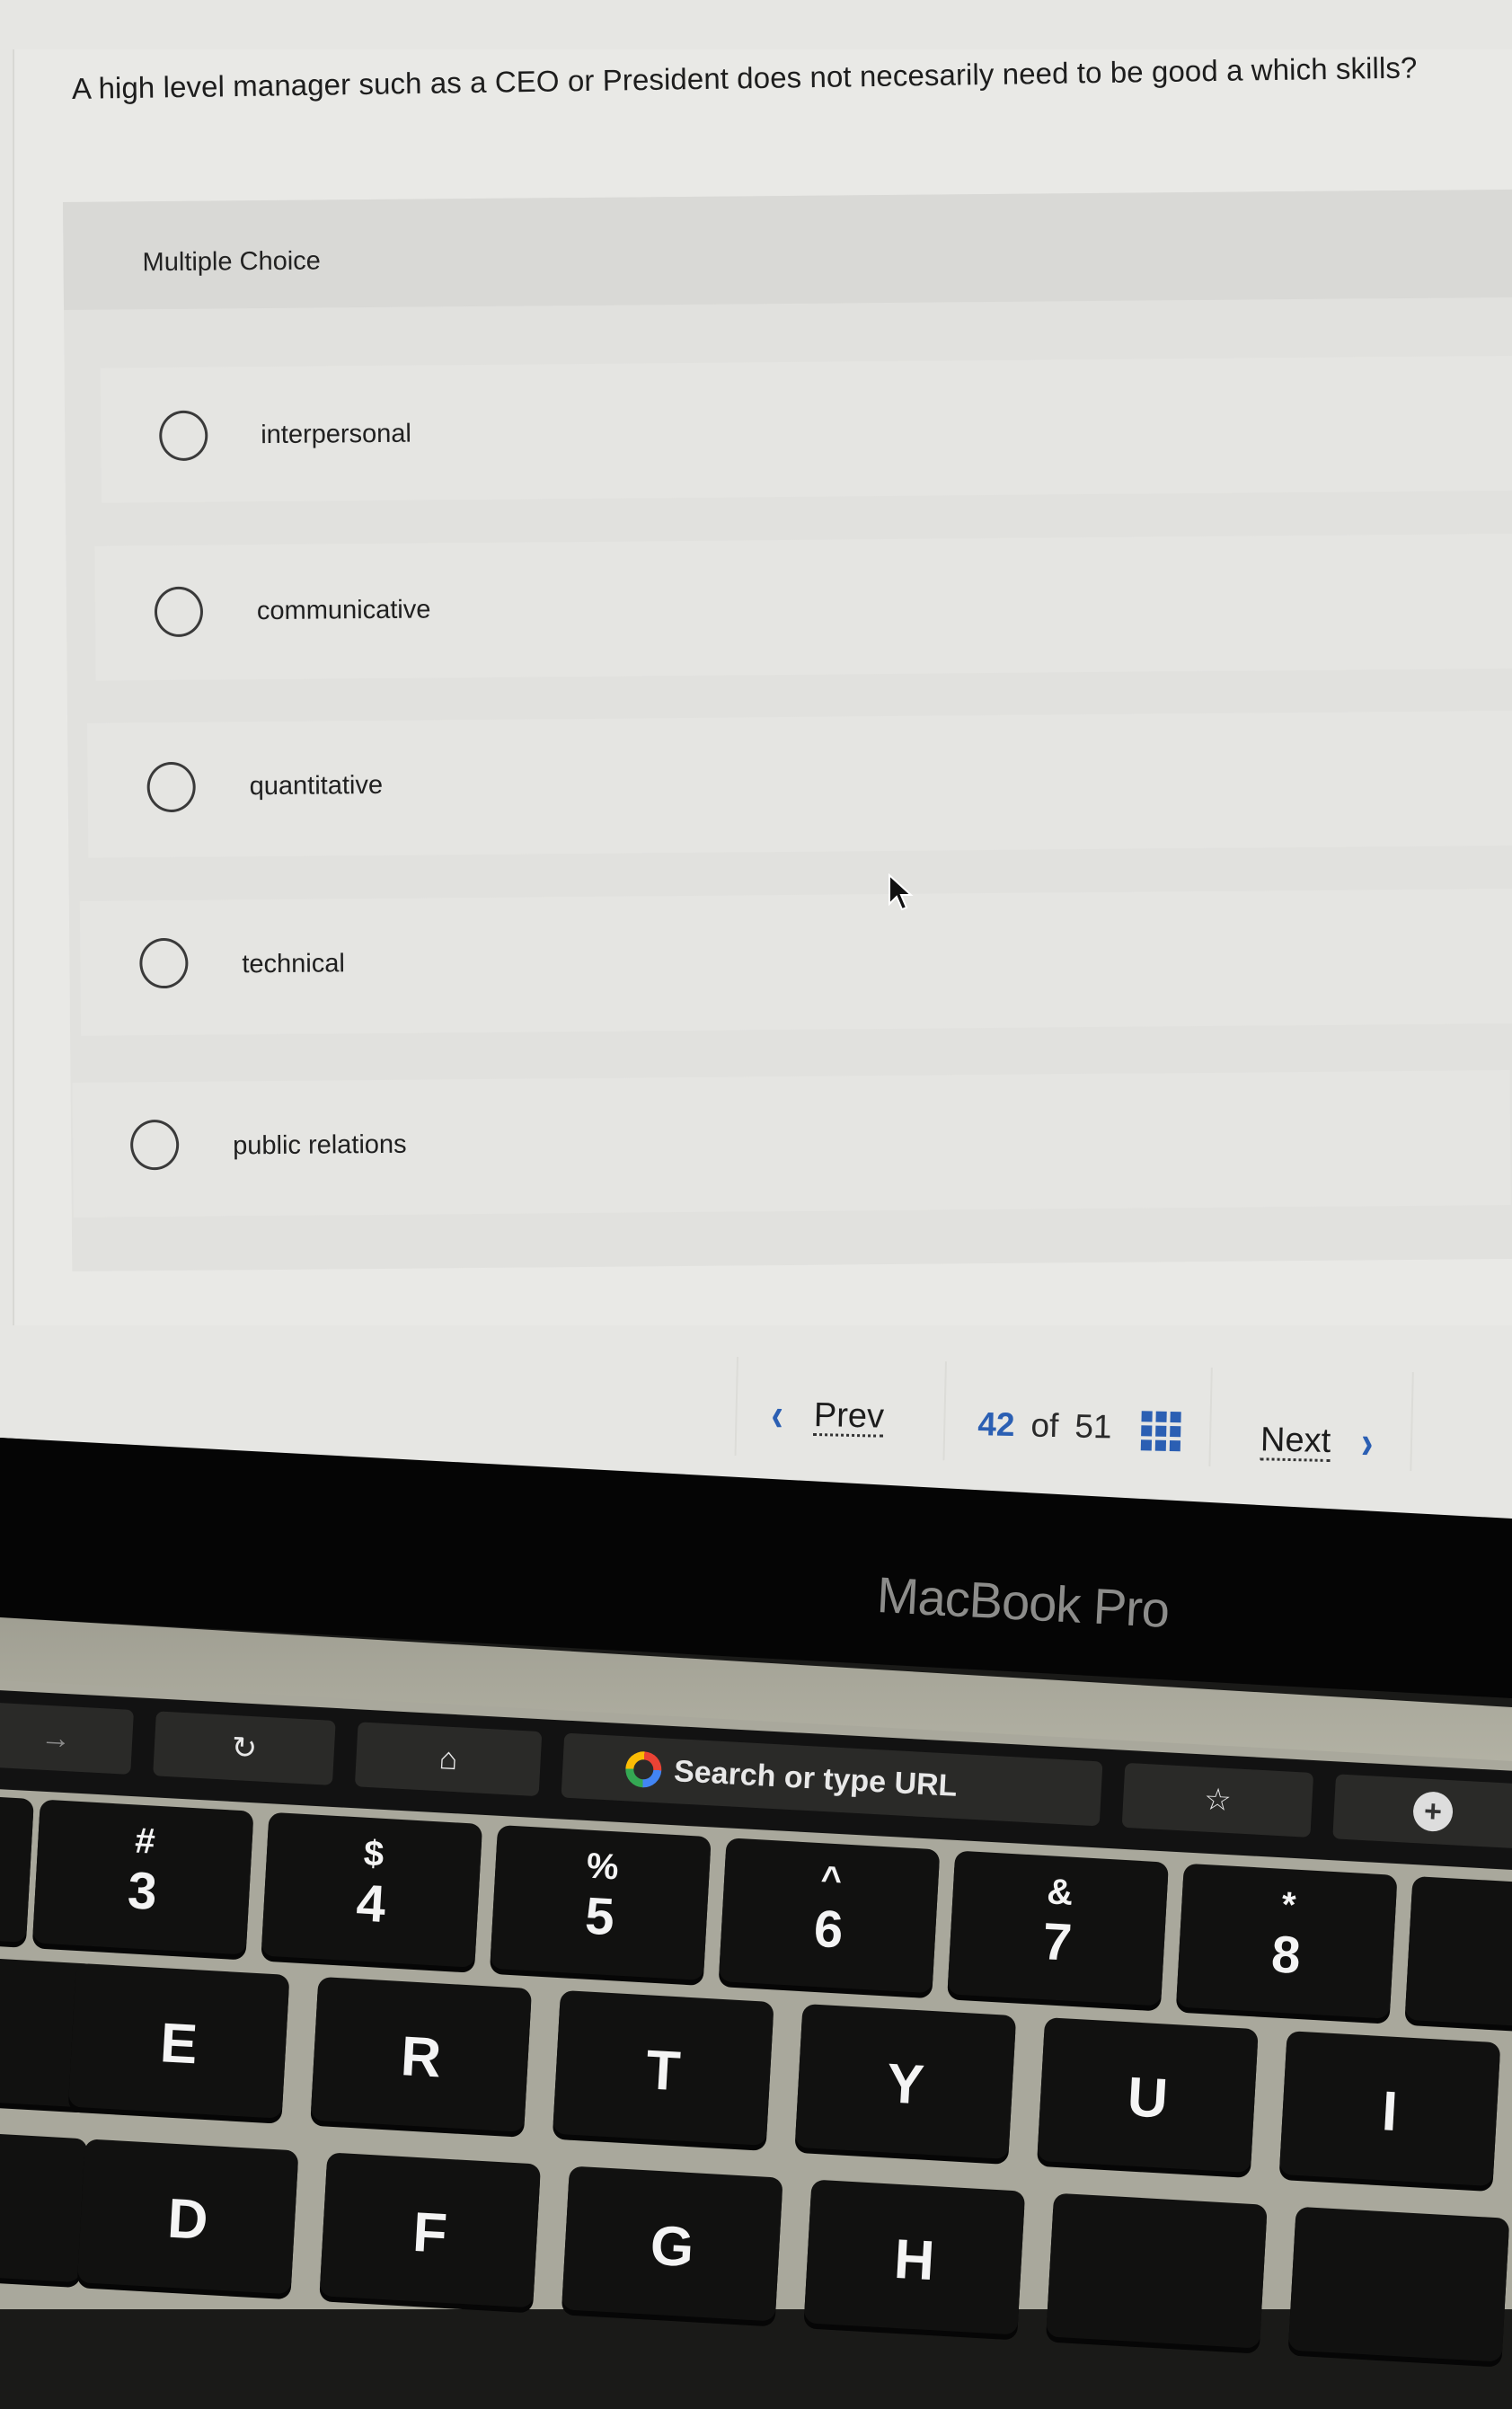 The image size is (1512, 2409). Describe the element at coordinates (601, 1902) in the screenshot. I see `key-5: % 5` at that location.